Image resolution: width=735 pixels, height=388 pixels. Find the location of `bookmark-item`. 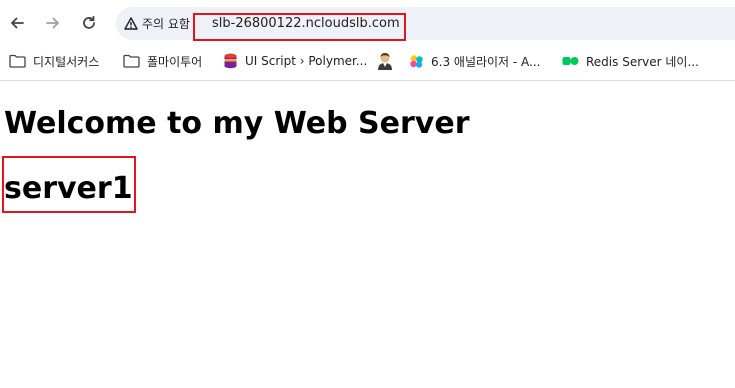

bookmark-item is located at coordinates (388, 61).